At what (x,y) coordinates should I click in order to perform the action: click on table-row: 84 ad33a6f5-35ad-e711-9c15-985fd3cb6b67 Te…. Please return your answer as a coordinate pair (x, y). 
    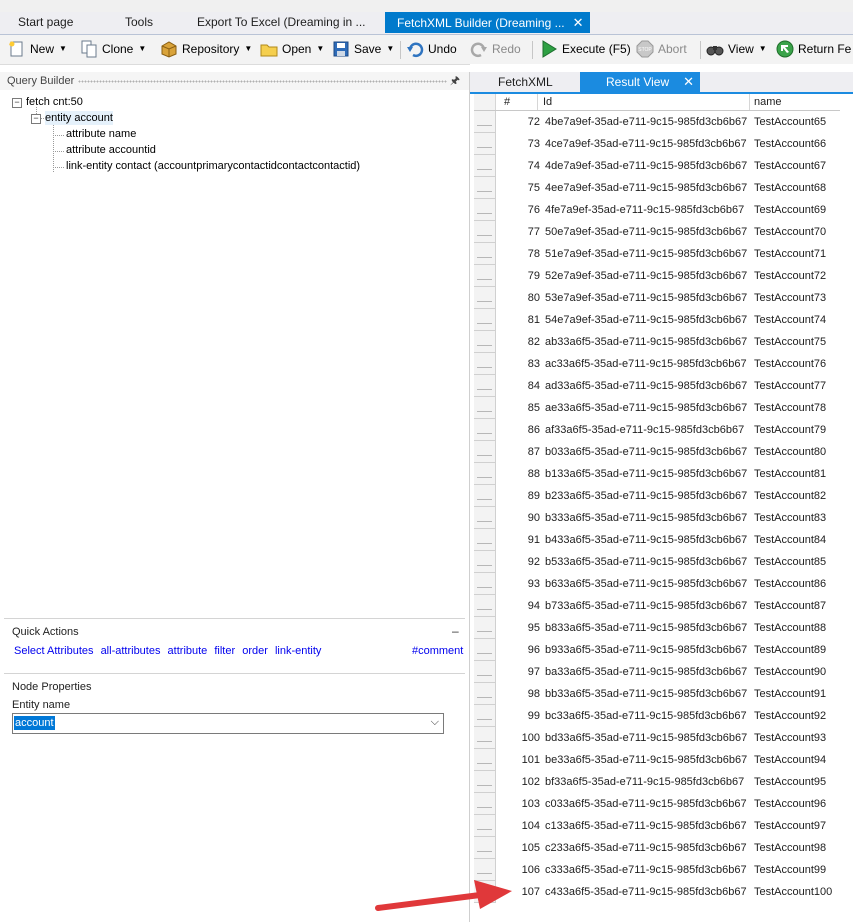
    Looking at the image, I should click on (657, 386).